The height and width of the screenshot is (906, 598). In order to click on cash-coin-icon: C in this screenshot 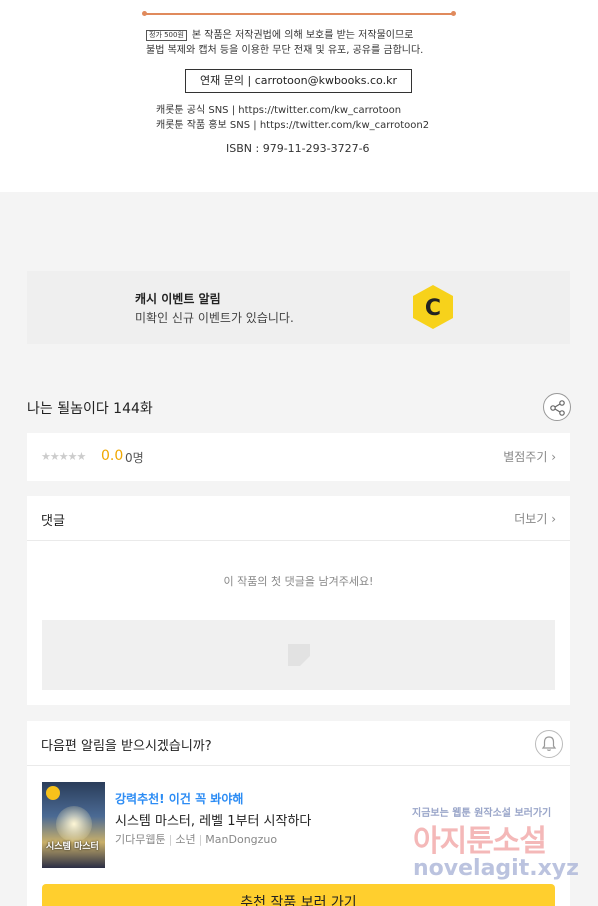, I will do `click(433, 307)`.